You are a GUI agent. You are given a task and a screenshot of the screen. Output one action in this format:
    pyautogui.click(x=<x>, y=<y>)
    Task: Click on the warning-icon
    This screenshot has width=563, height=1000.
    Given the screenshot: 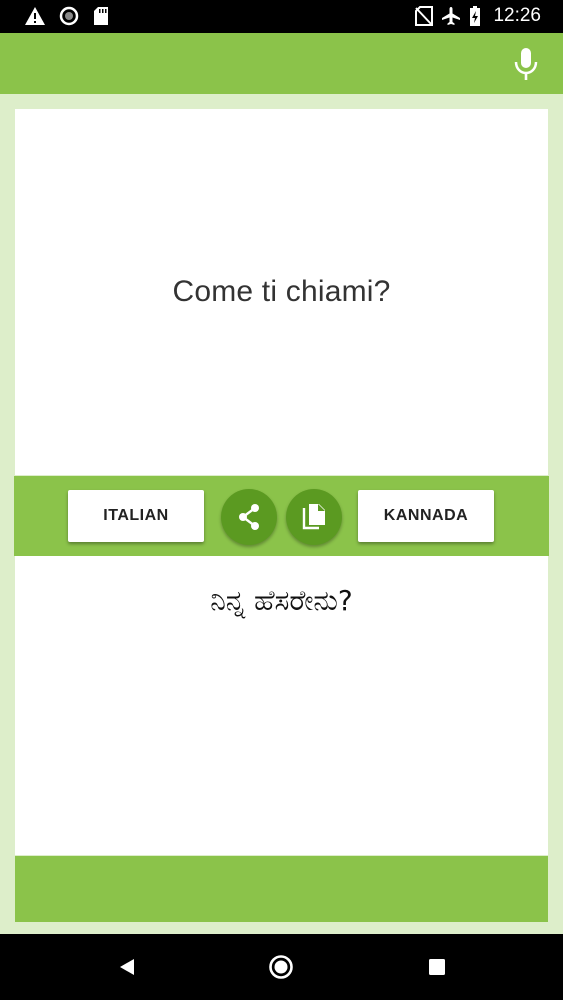 What is the action you would take?
    pyautogui.click(x=35, y=16)
    